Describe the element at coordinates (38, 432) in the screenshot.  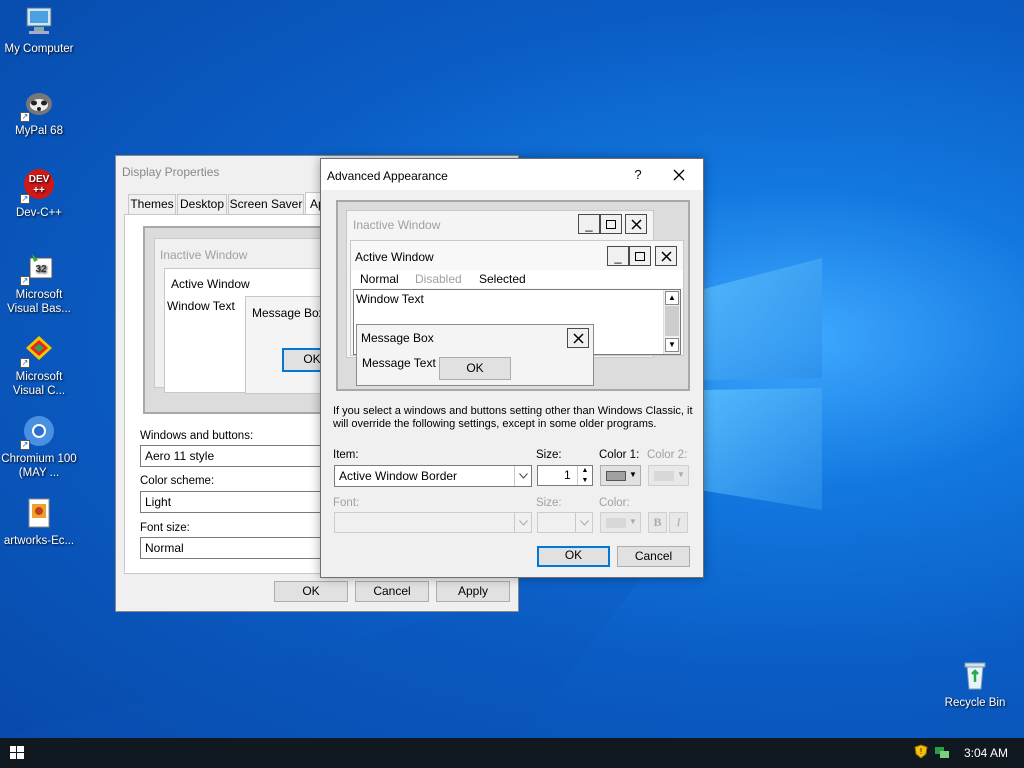
I see `chromium-icon: ↗` at that location.